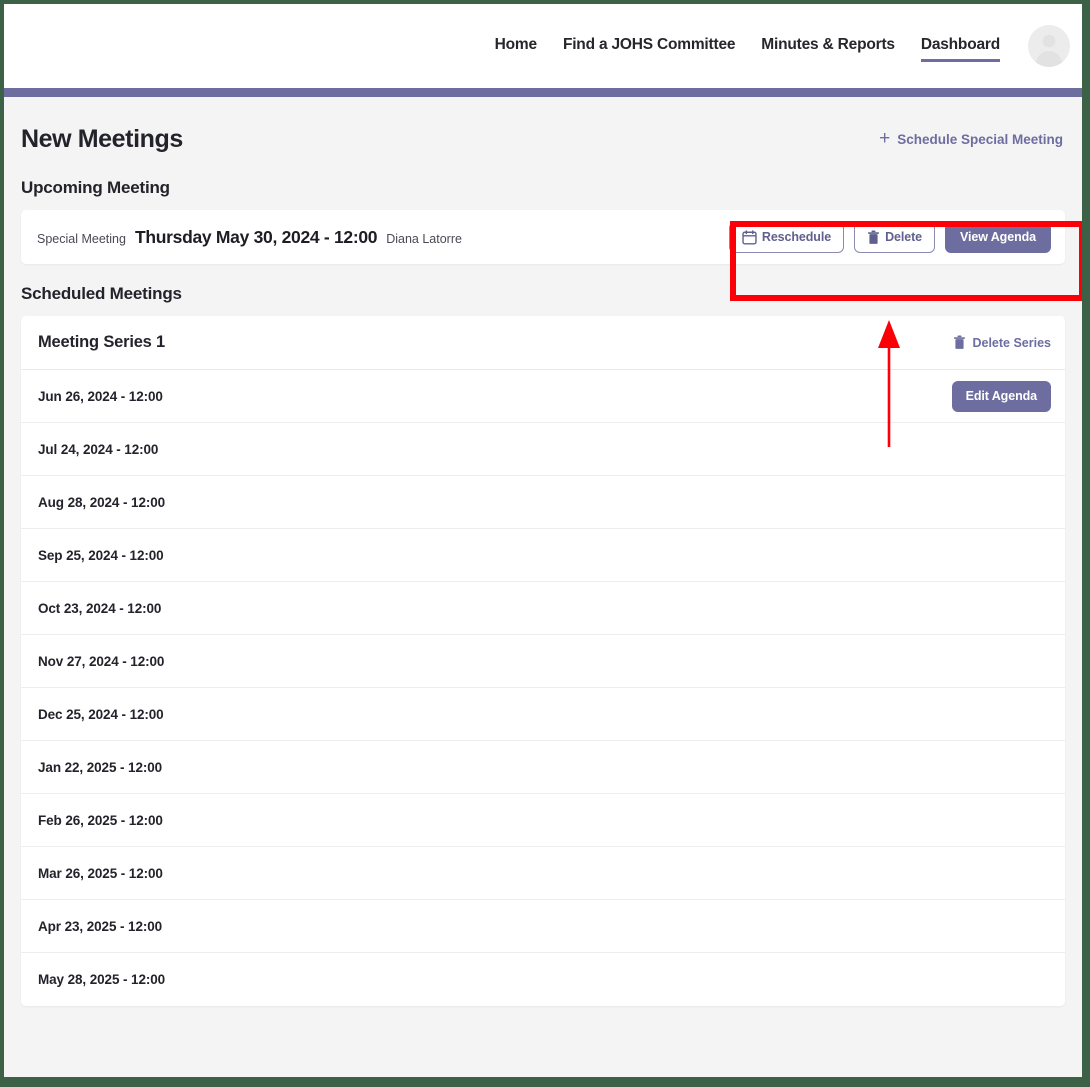  I want to click on nav-link-dashboard: Dashboard, so click(960, 49).